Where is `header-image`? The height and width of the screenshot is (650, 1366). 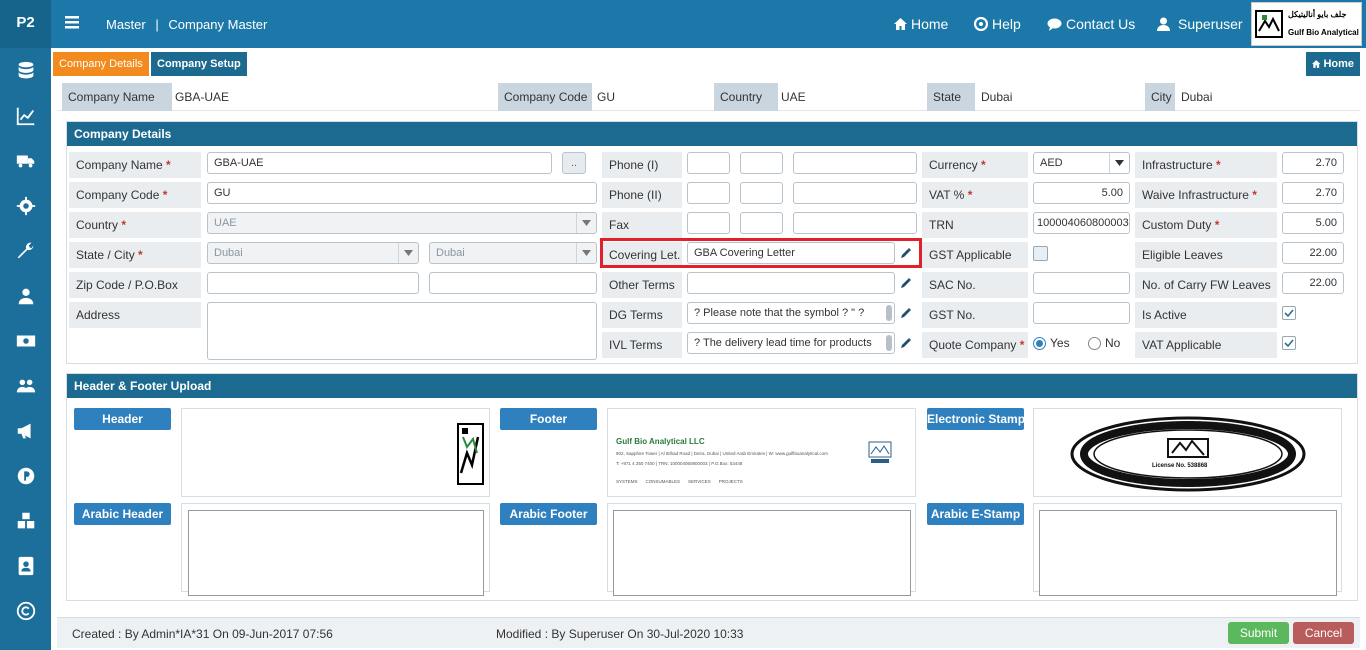 header-image is located at coordinates (335, 452).